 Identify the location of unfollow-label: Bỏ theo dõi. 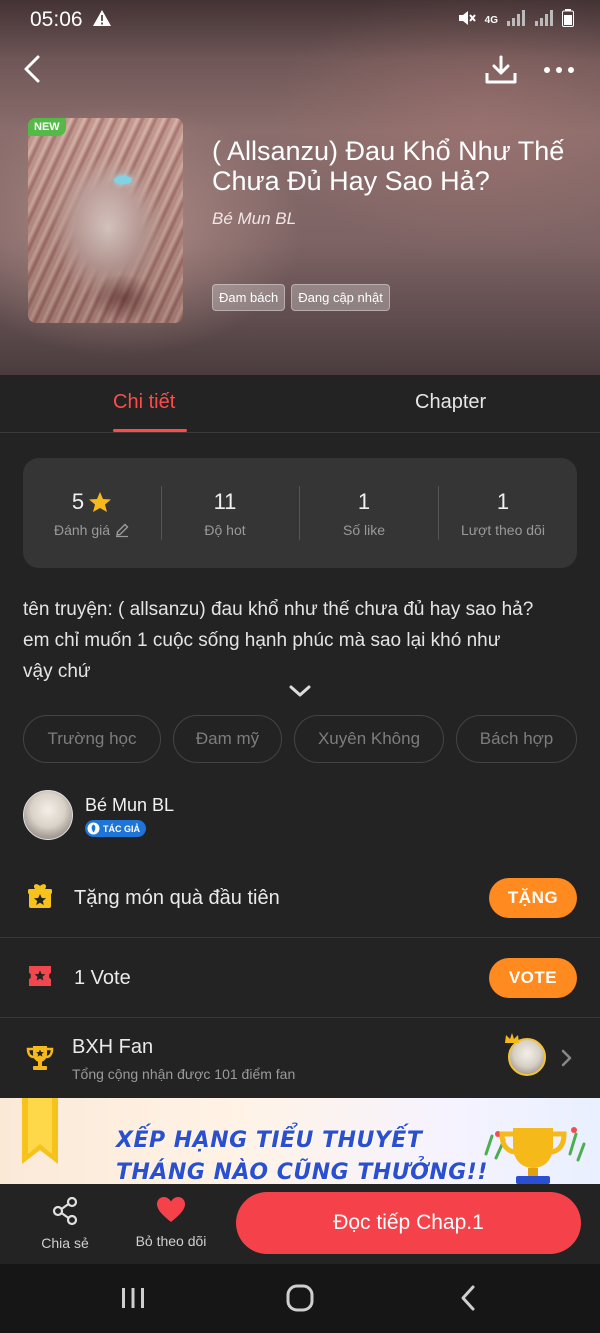
(171, 1241).